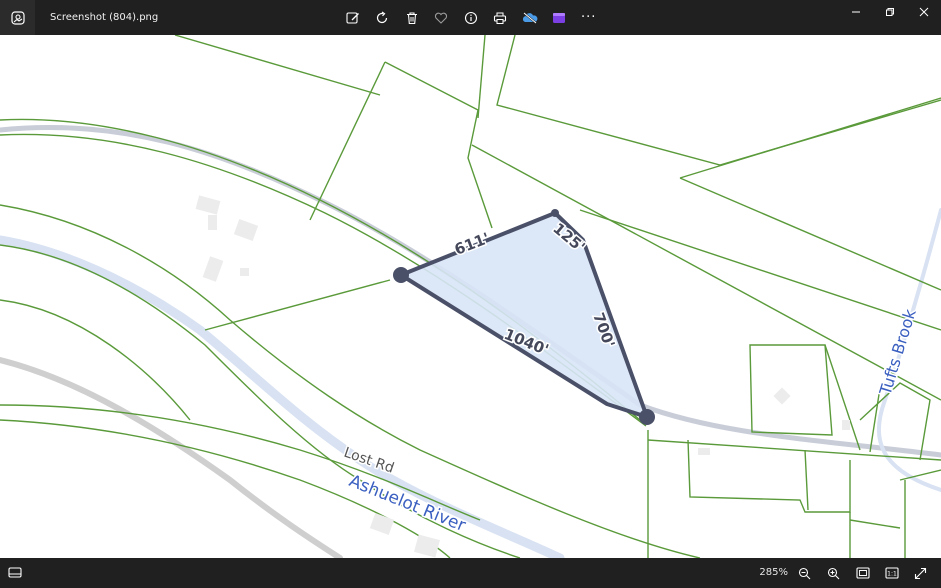 The image size is (941, 588). I want to click on filmstrip-icon, so click(14, 572).